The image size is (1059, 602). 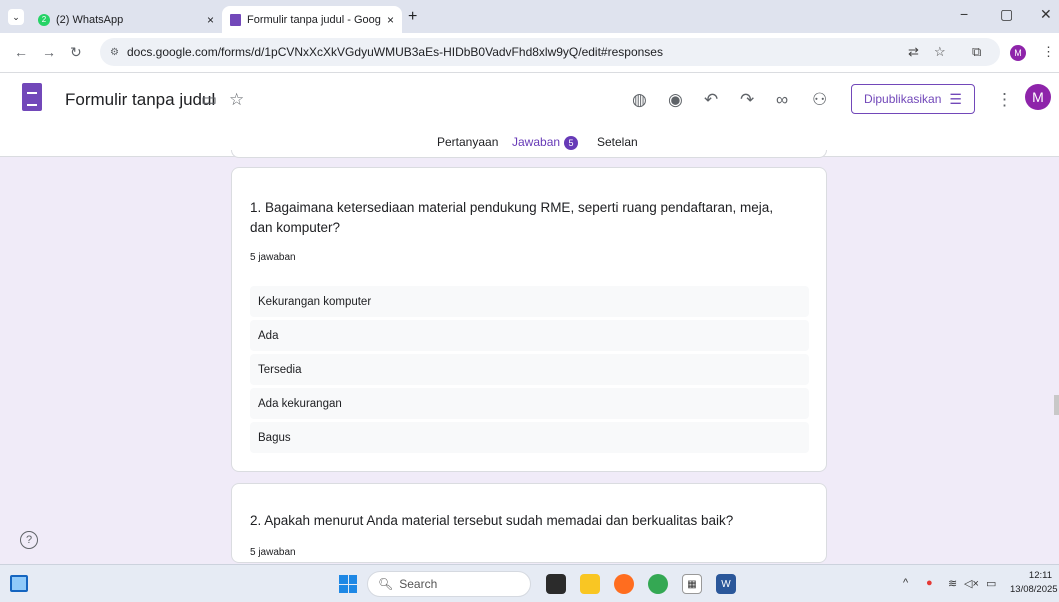 What do you see at coordinates (1056, 405) in the screenshot?
I see `scrollbar-handle` at bounding box center [1056, 405].